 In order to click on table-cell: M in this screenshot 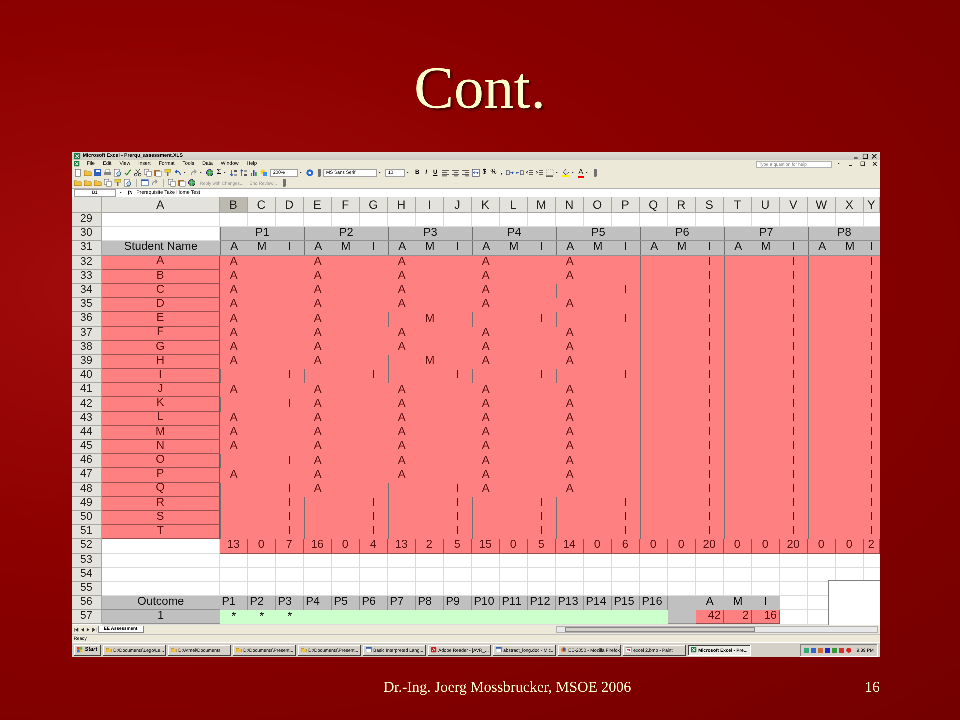, I will do `click(161, 433)`.